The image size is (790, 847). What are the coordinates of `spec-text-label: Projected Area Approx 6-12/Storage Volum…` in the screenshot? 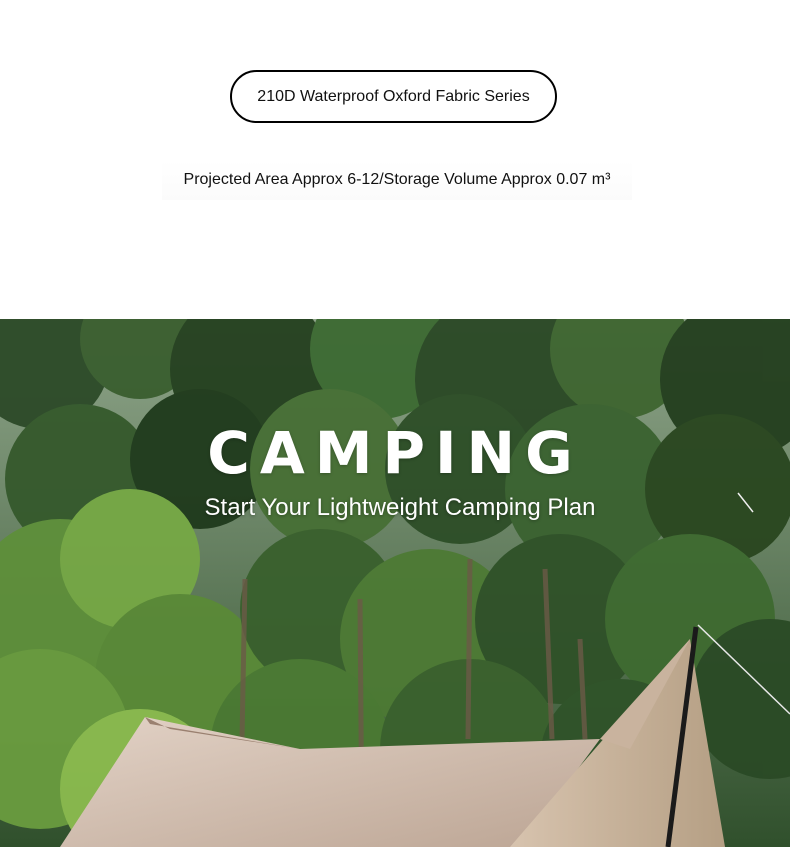 It's located at (397, 179).